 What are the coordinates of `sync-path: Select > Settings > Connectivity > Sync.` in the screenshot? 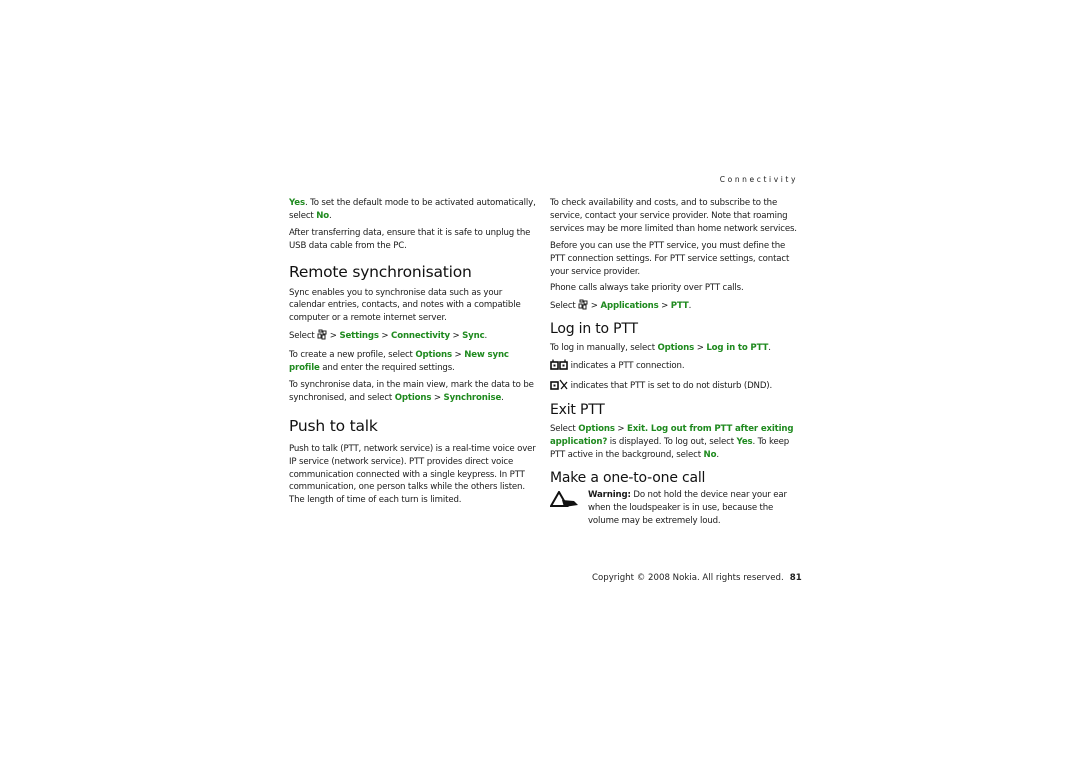 It's located at (414, 337).